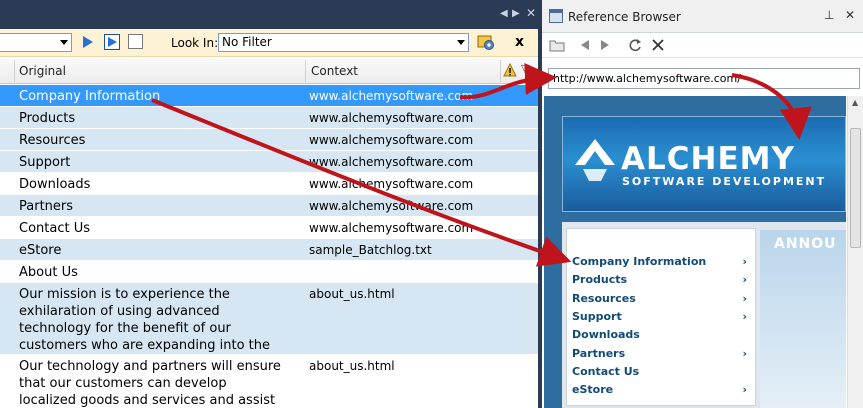 This screenshot has height=408, width=863. Describe the element at coordinates (805, 244) in the screenshot. I see `announcements-heading: ANNOU` at that location.